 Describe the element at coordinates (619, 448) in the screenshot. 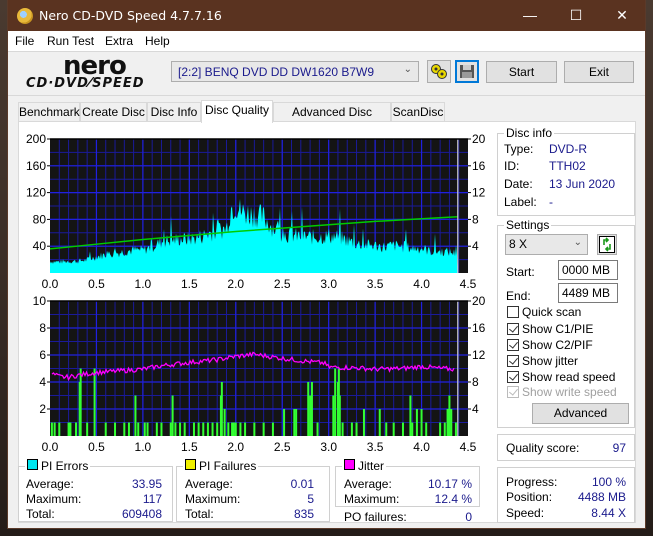

I see `quality-score-value: 97` at that location.